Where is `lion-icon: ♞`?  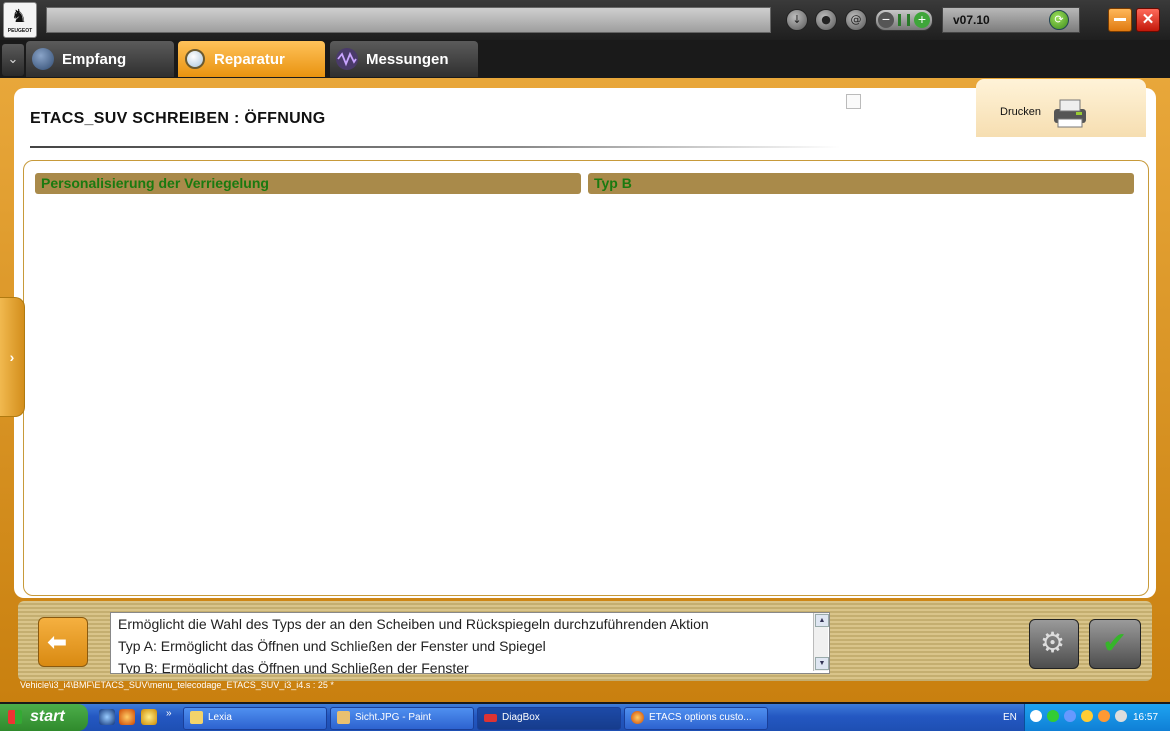 lion-icon: ♞ is located at coordinates (19, 16).